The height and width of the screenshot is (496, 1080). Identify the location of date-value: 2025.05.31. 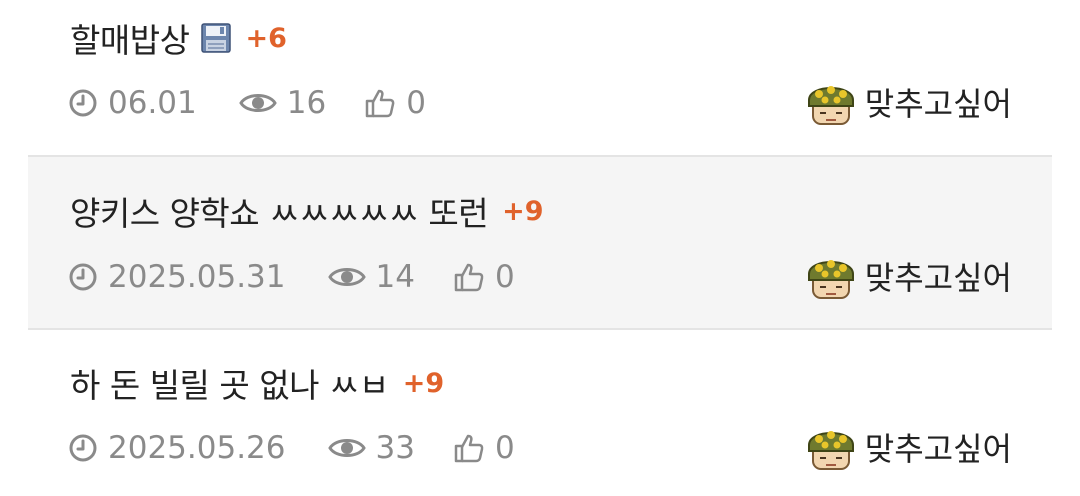
(197, 277).